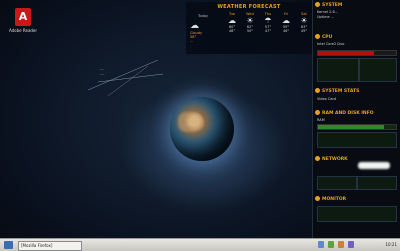 This screenshot has width=400, height=251. I want to click on weather-icon: ☂, so click(268, 20).